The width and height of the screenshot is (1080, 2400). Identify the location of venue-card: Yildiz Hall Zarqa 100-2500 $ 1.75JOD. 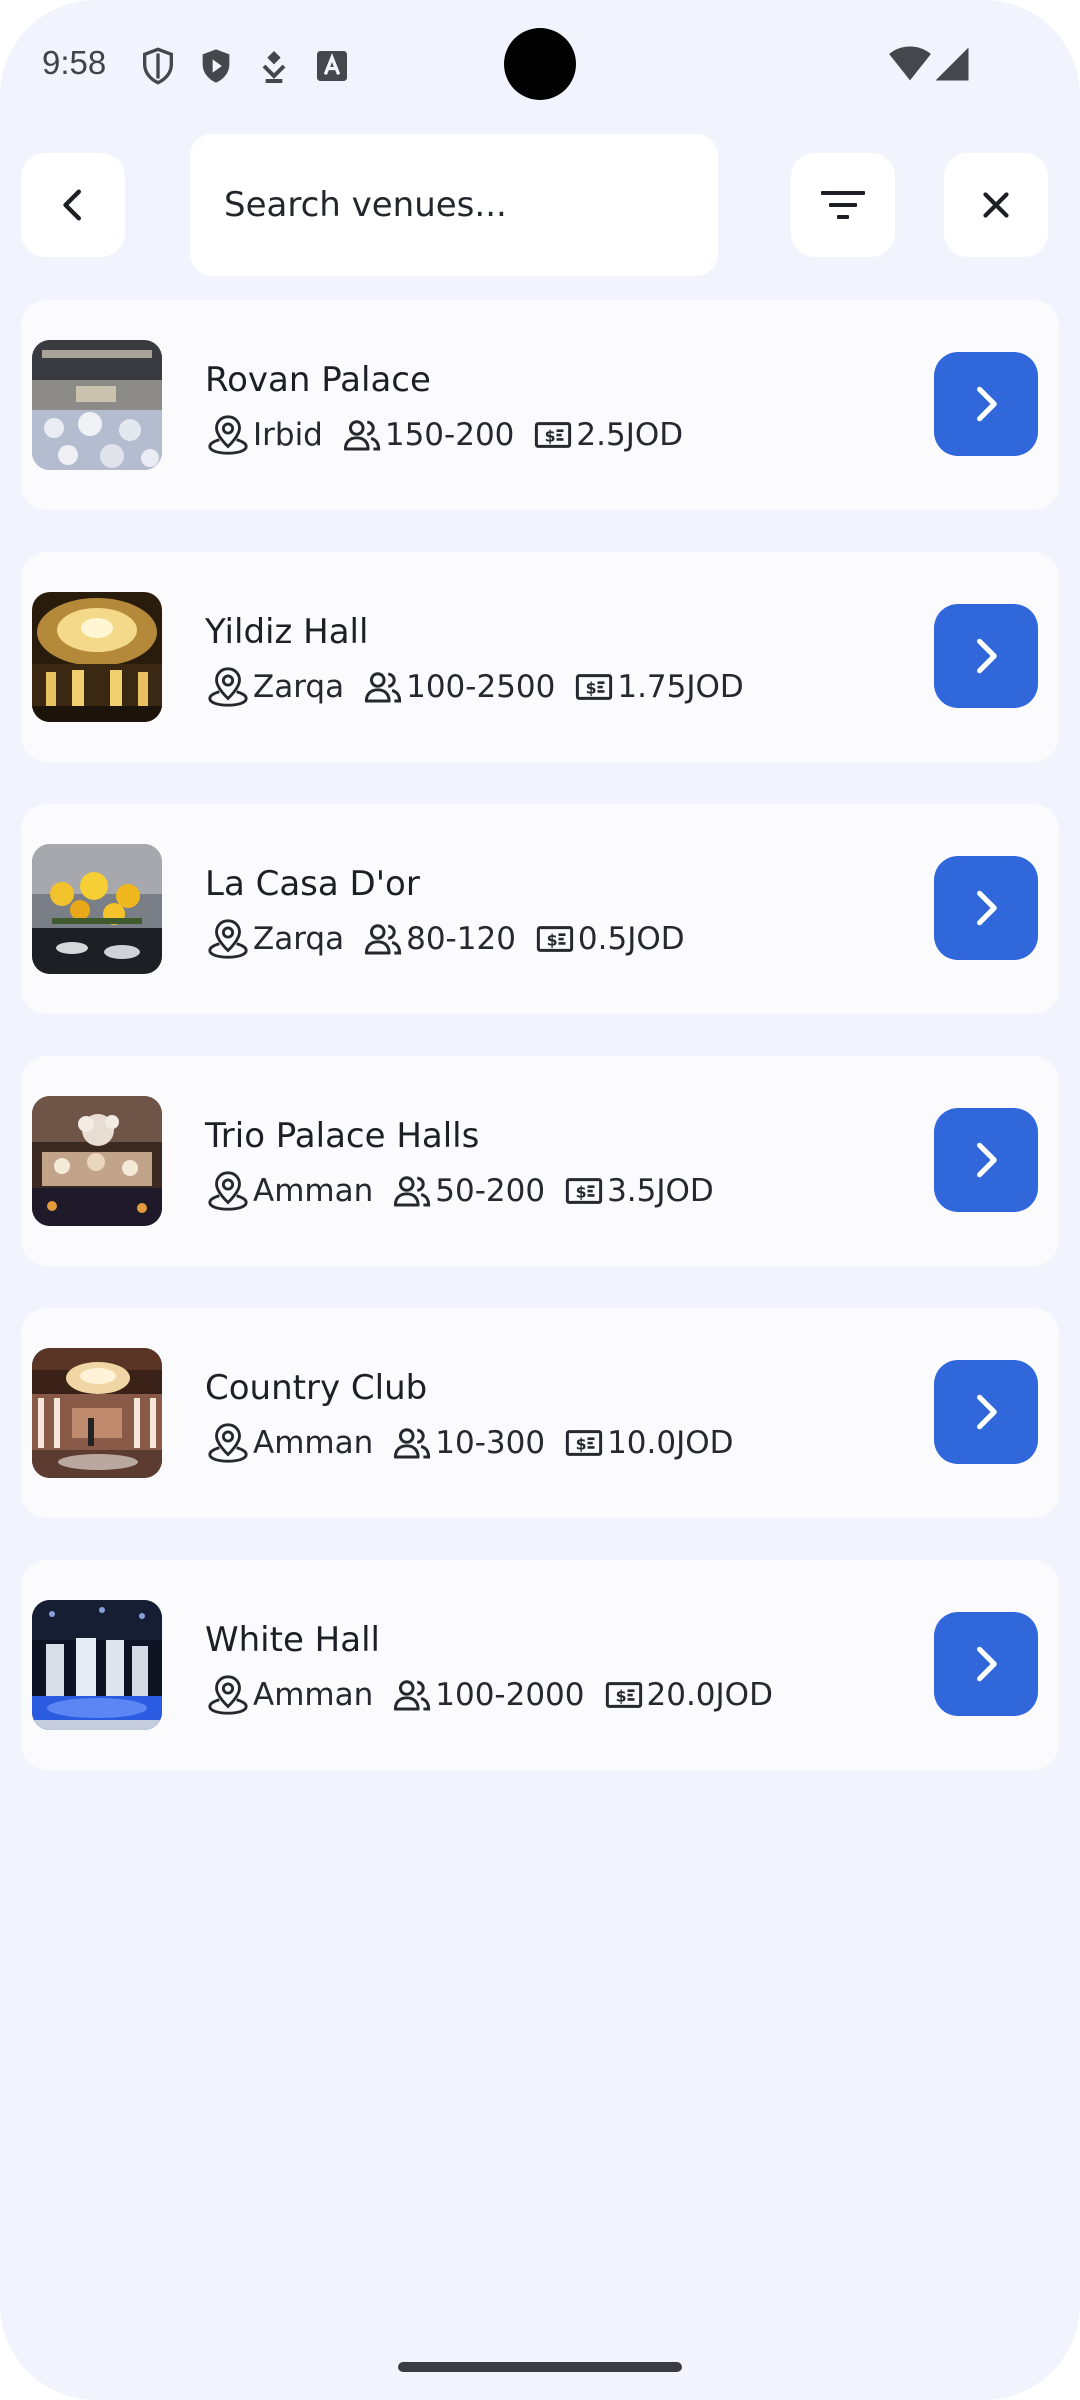
(540, 657).